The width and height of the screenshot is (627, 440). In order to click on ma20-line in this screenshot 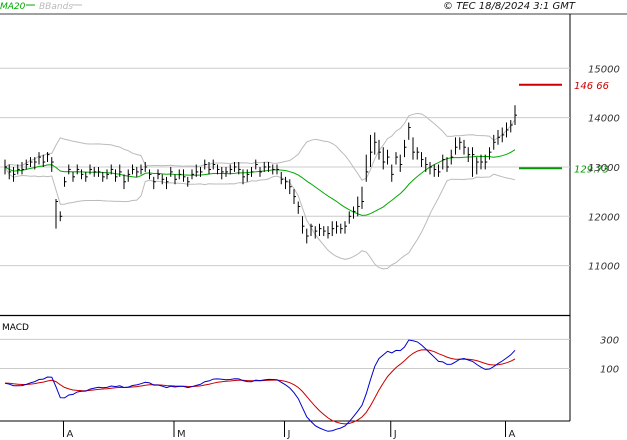, I will do `click(260, 182)`.